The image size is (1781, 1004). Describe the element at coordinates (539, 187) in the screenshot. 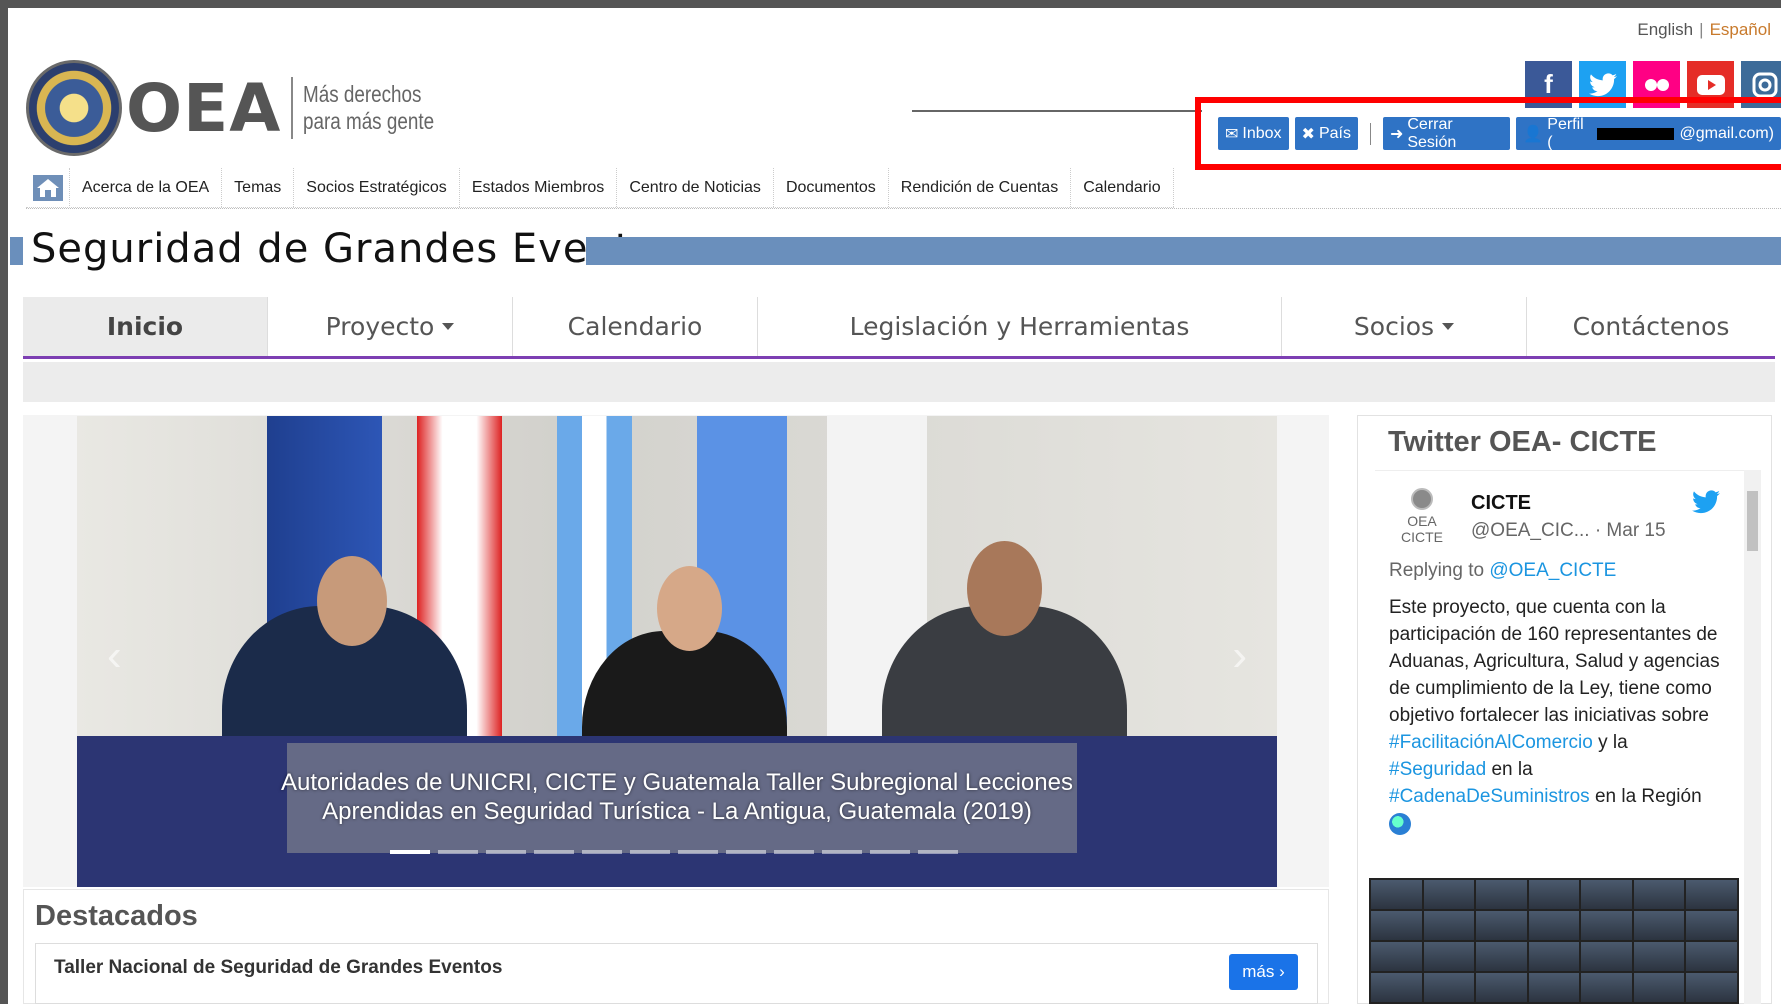

I see `nav-estados-miembros: Estados Miembros` at that location.